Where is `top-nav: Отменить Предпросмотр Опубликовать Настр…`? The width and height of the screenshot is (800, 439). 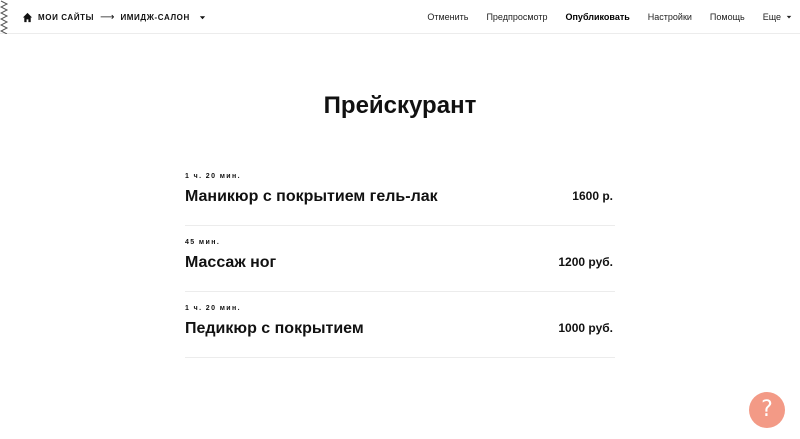
top-nav: Отменить Предпросмотр Опубликовать Настр… is located at coordinates (600, 17).